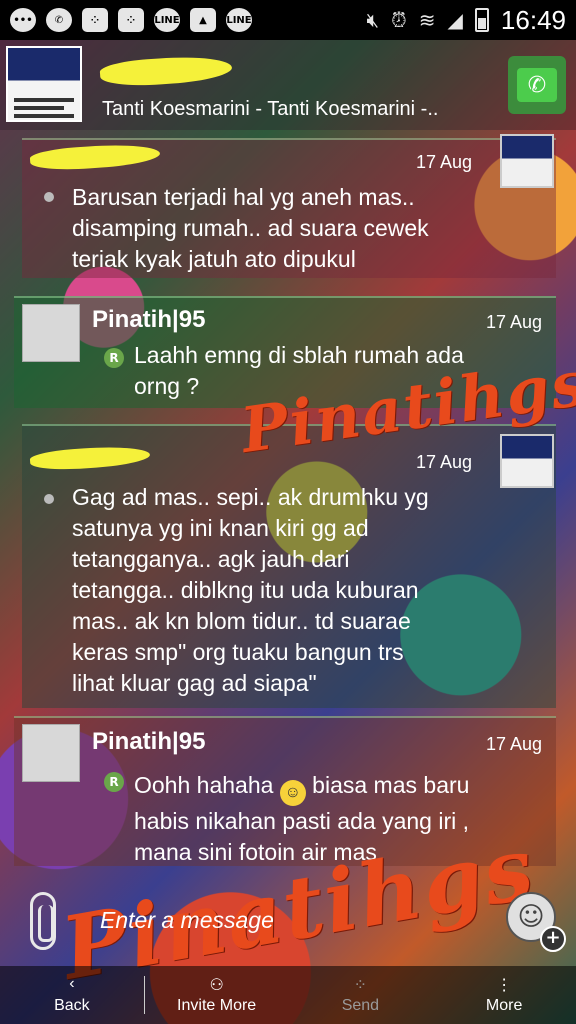  Describe the element at coordinates (44, 84) in the screenshot. I see `group-avatar` at that location.